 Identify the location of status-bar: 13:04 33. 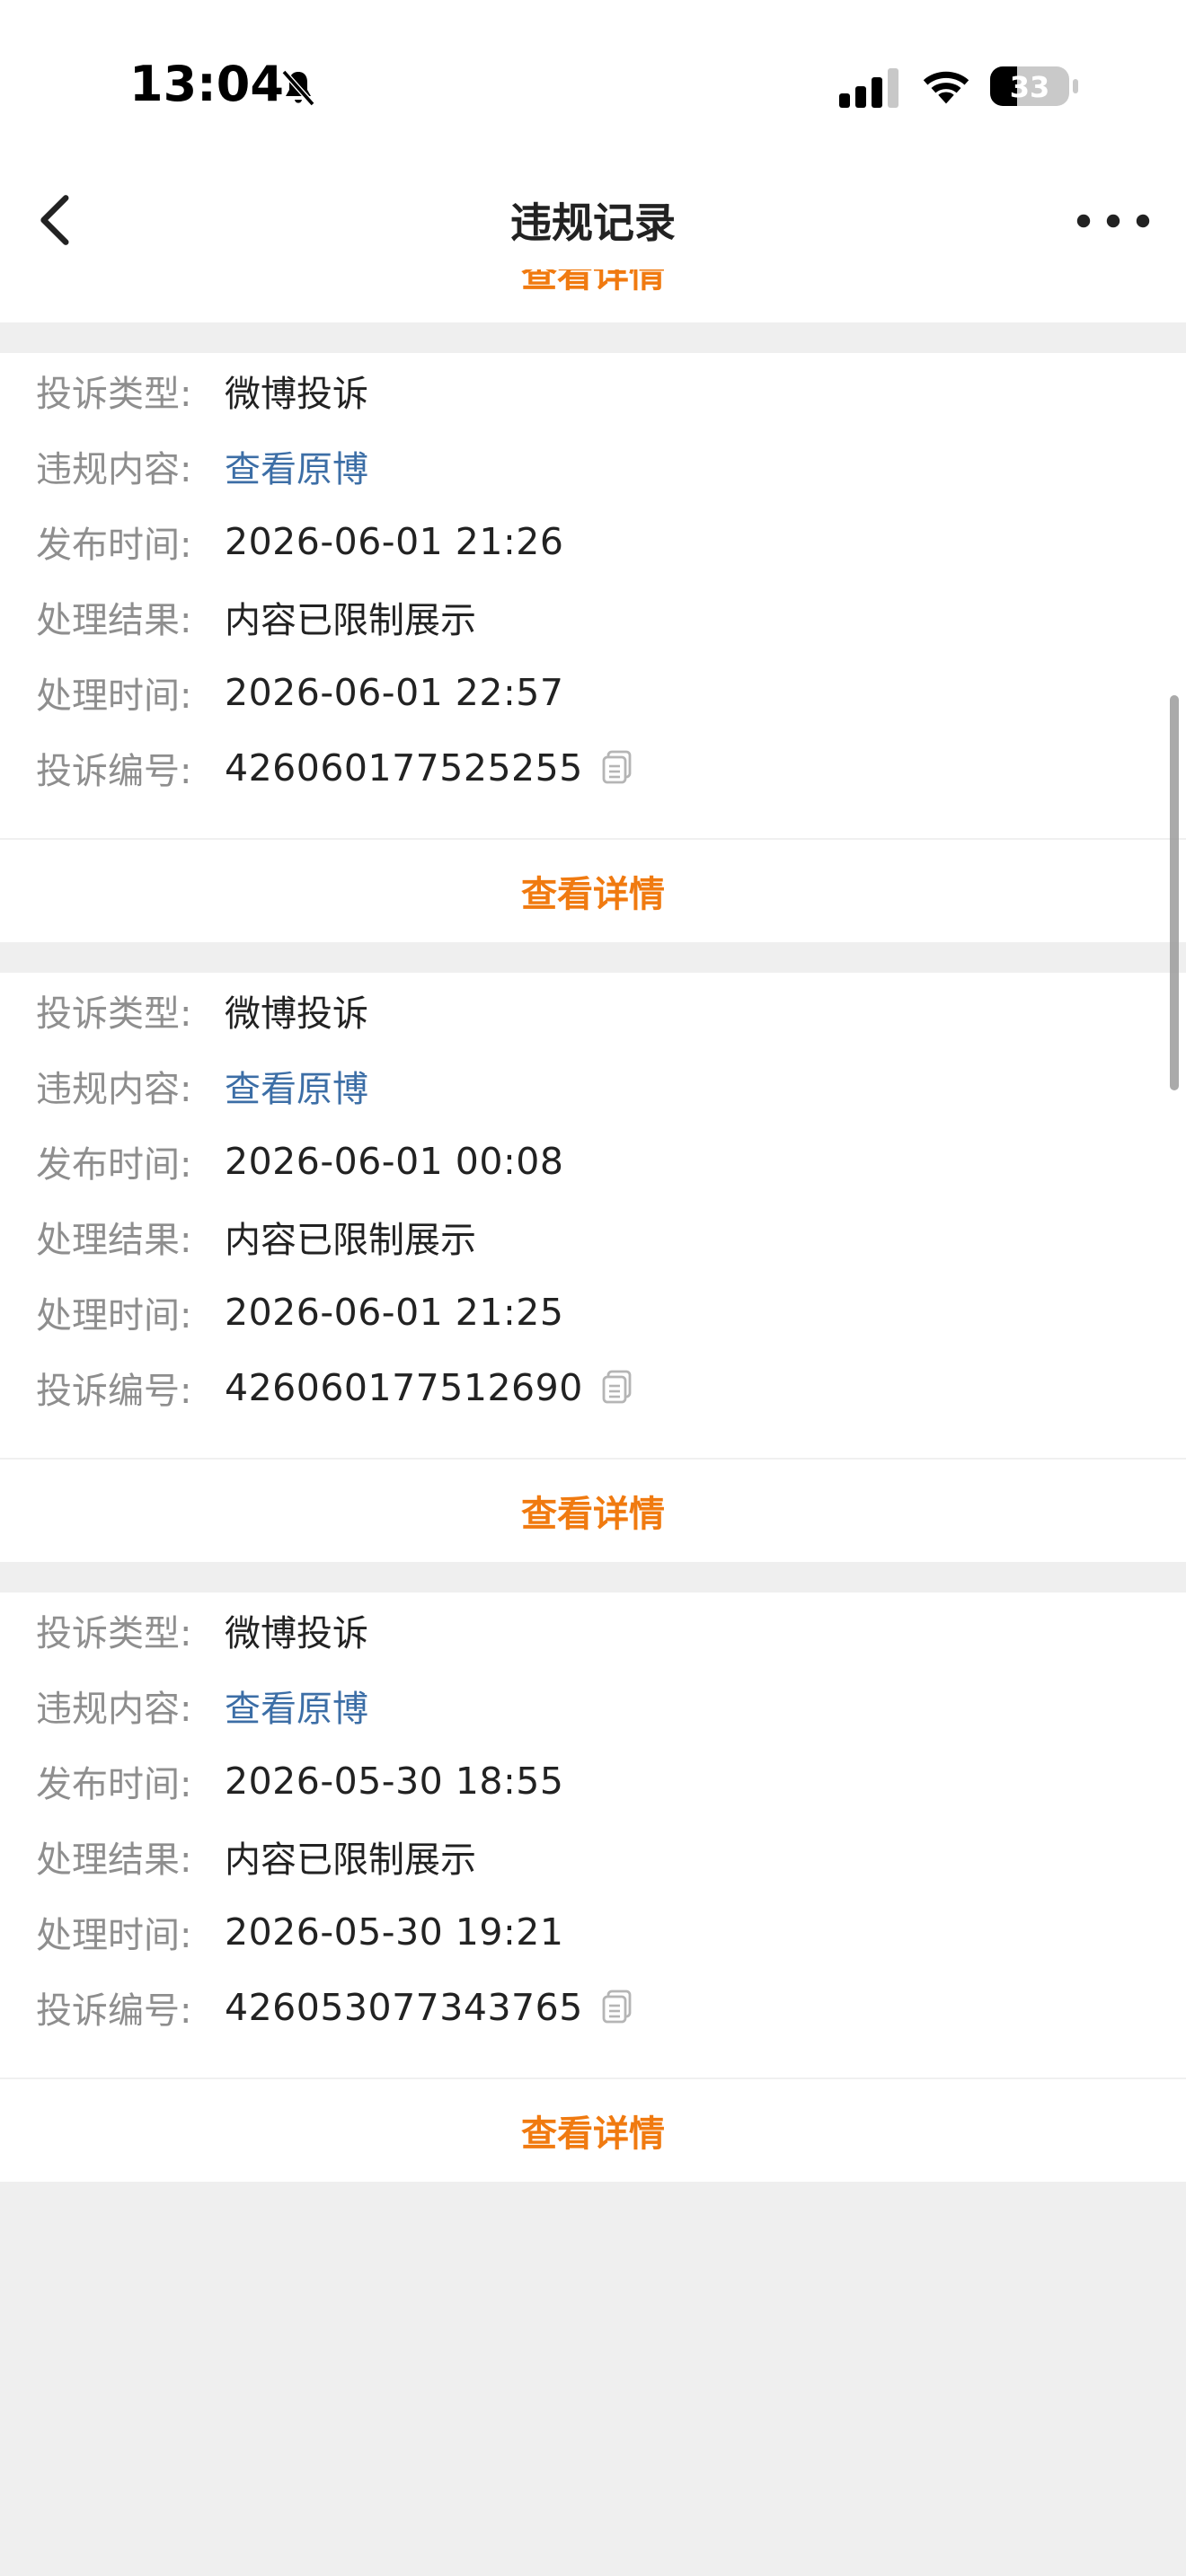
(593, 85).